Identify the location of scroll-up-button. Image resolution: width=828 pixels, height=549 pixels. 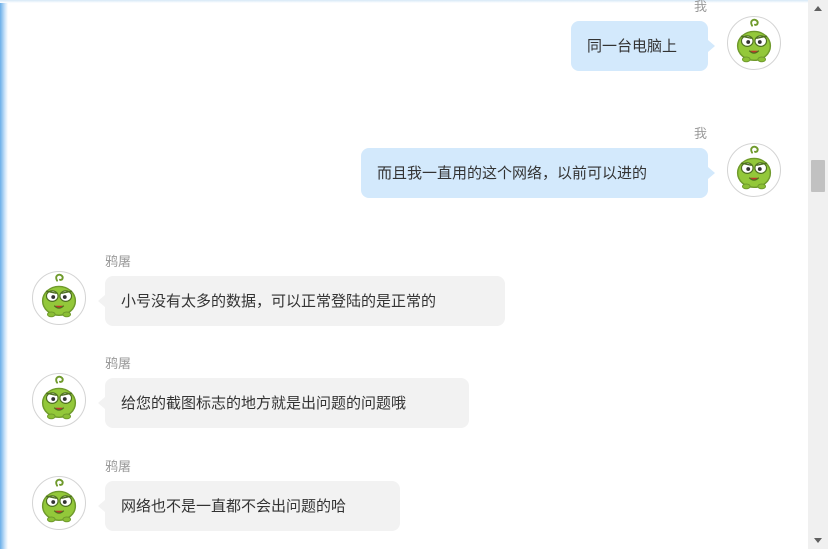
(818, 8).